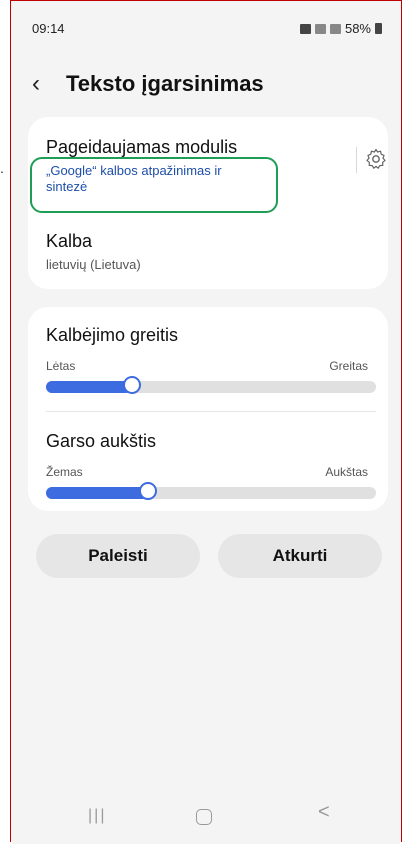 This screenshot has height=844, width=404. I want to click on pitch-min-label: Žemas, so click(64, 472).